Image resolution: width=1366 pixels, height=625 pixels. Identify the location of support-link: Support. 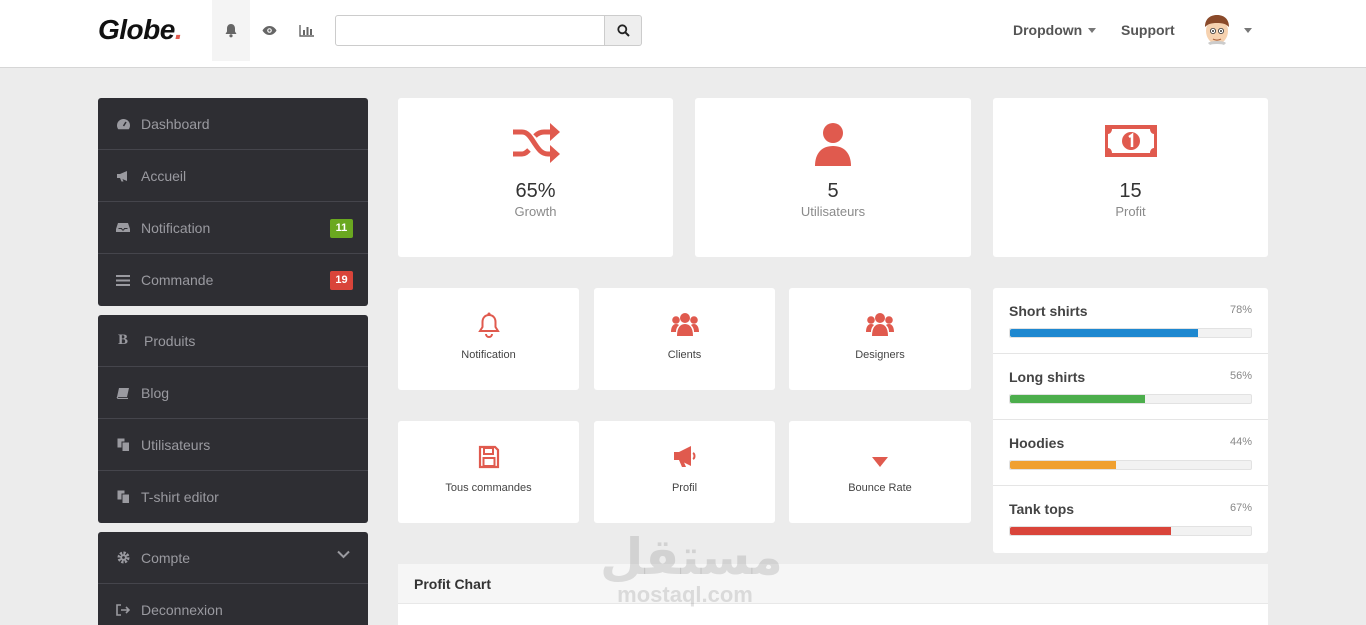
(1148, 30).